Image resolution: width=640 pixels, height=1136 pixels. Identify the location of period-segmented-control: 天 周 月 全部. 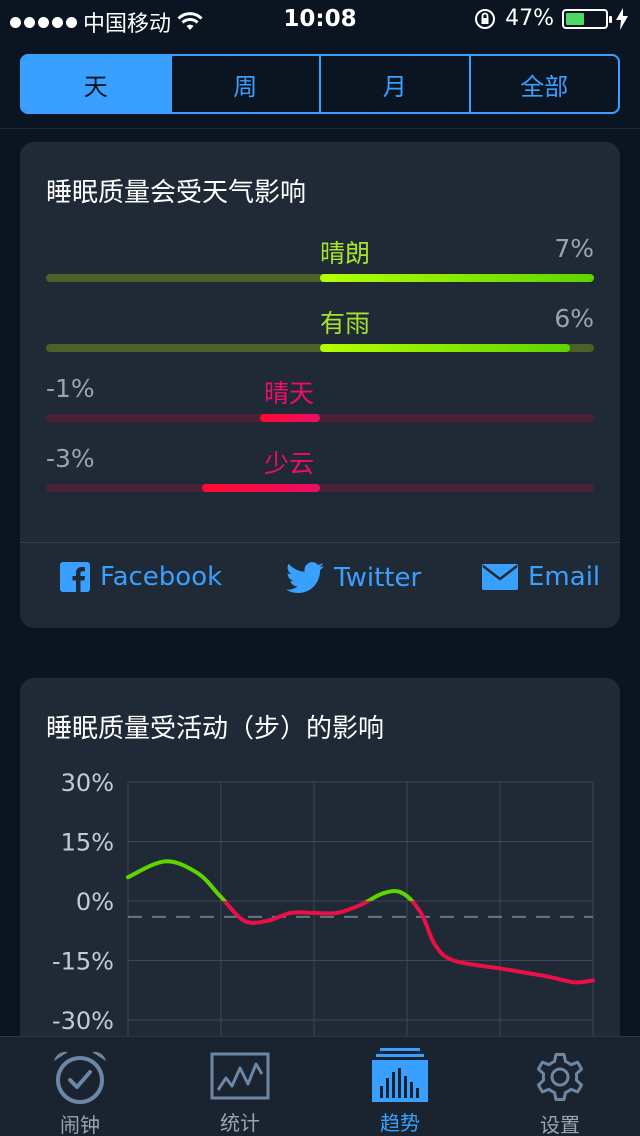
(320, 84).